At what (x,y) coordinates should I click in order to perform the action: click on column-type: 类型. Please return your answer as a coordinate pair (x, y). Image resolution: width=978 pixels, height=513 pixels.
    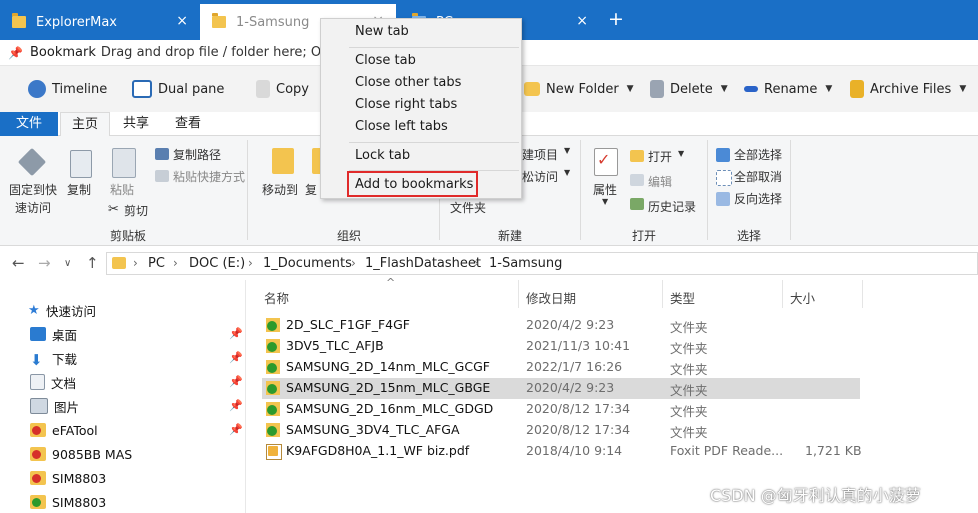
    Looking at the image, I should click on (682, 297).